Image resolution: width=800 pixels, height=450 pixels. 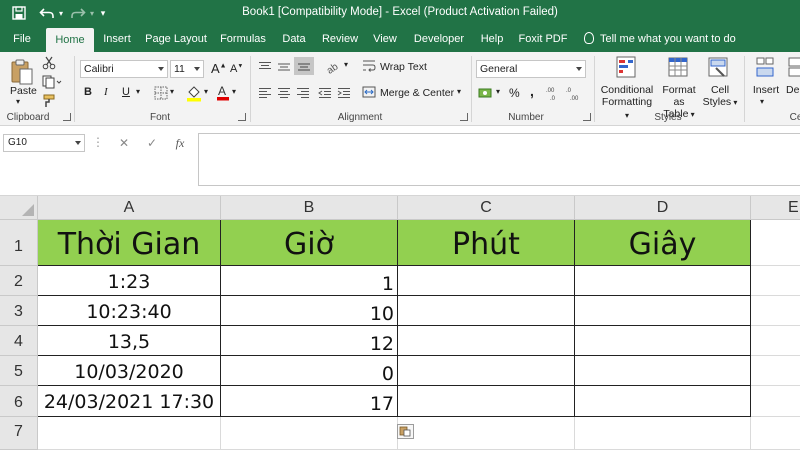 I want to click on column-header-c: C, so click(x=486, y=208).